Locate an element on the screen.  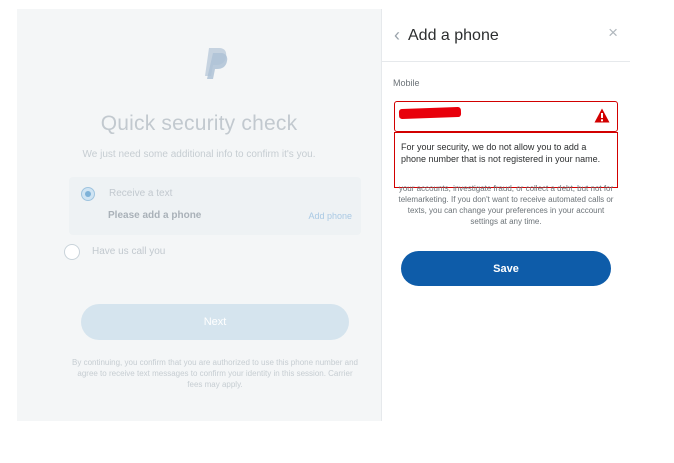
close-icon: × is located at coordinates (613, 33).